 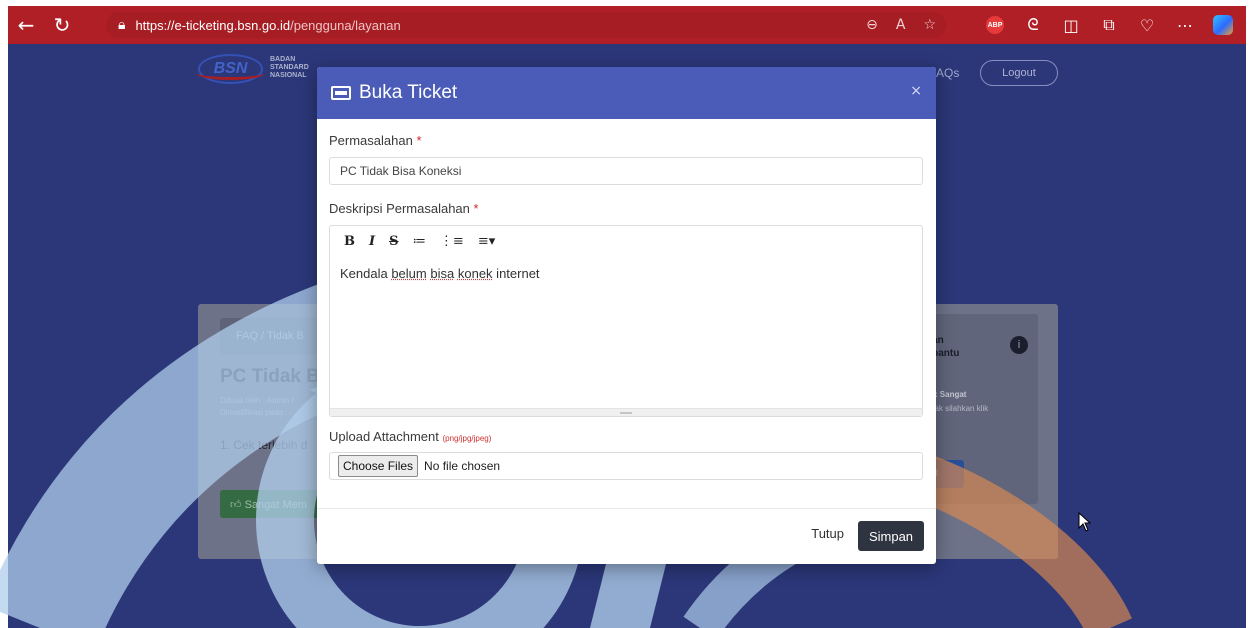 What do you see at coordinates (62, 25) in the screenshot?
I see `refresh-icon: ↻` at bounding box center [62, 25].